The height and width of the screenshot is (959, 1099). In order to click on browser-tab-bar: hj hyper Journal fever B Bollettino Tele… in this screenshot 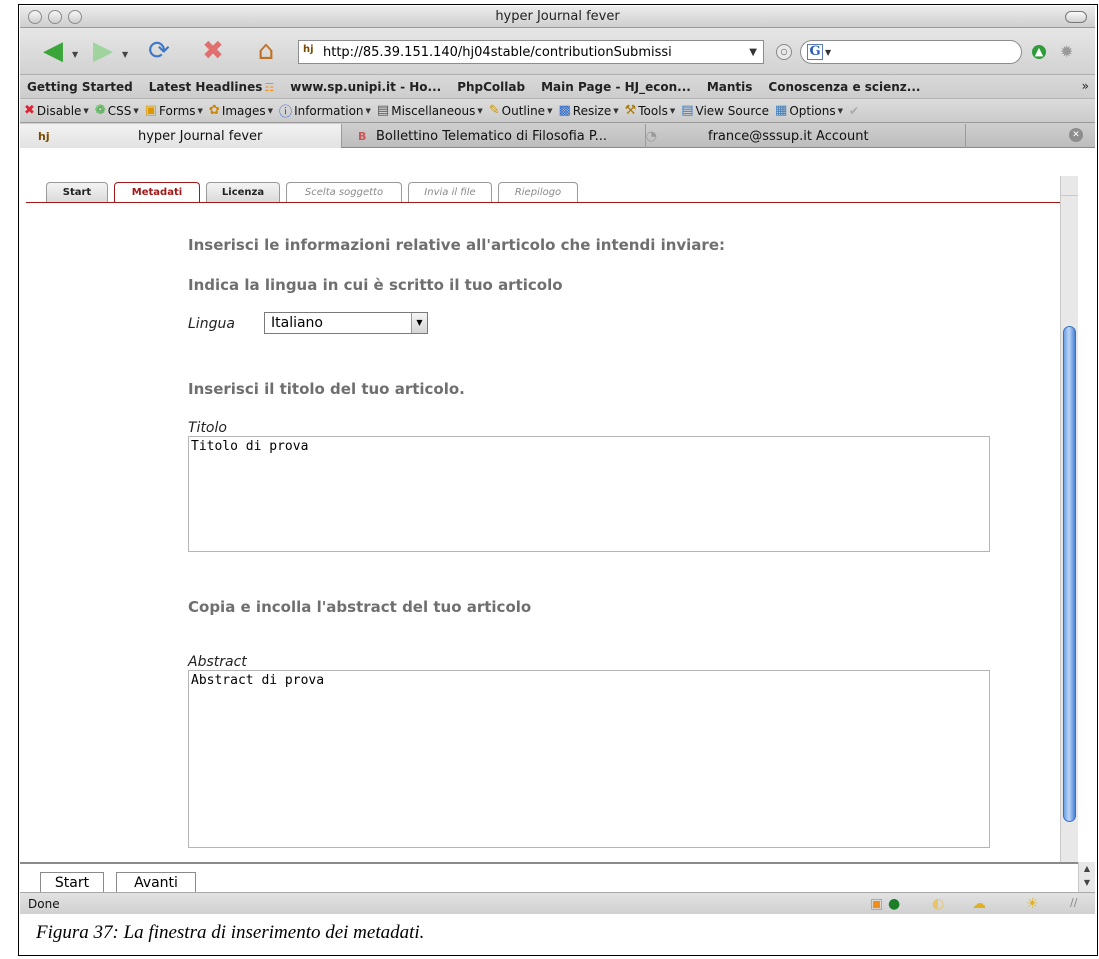, I will do `click(557, 135)`.